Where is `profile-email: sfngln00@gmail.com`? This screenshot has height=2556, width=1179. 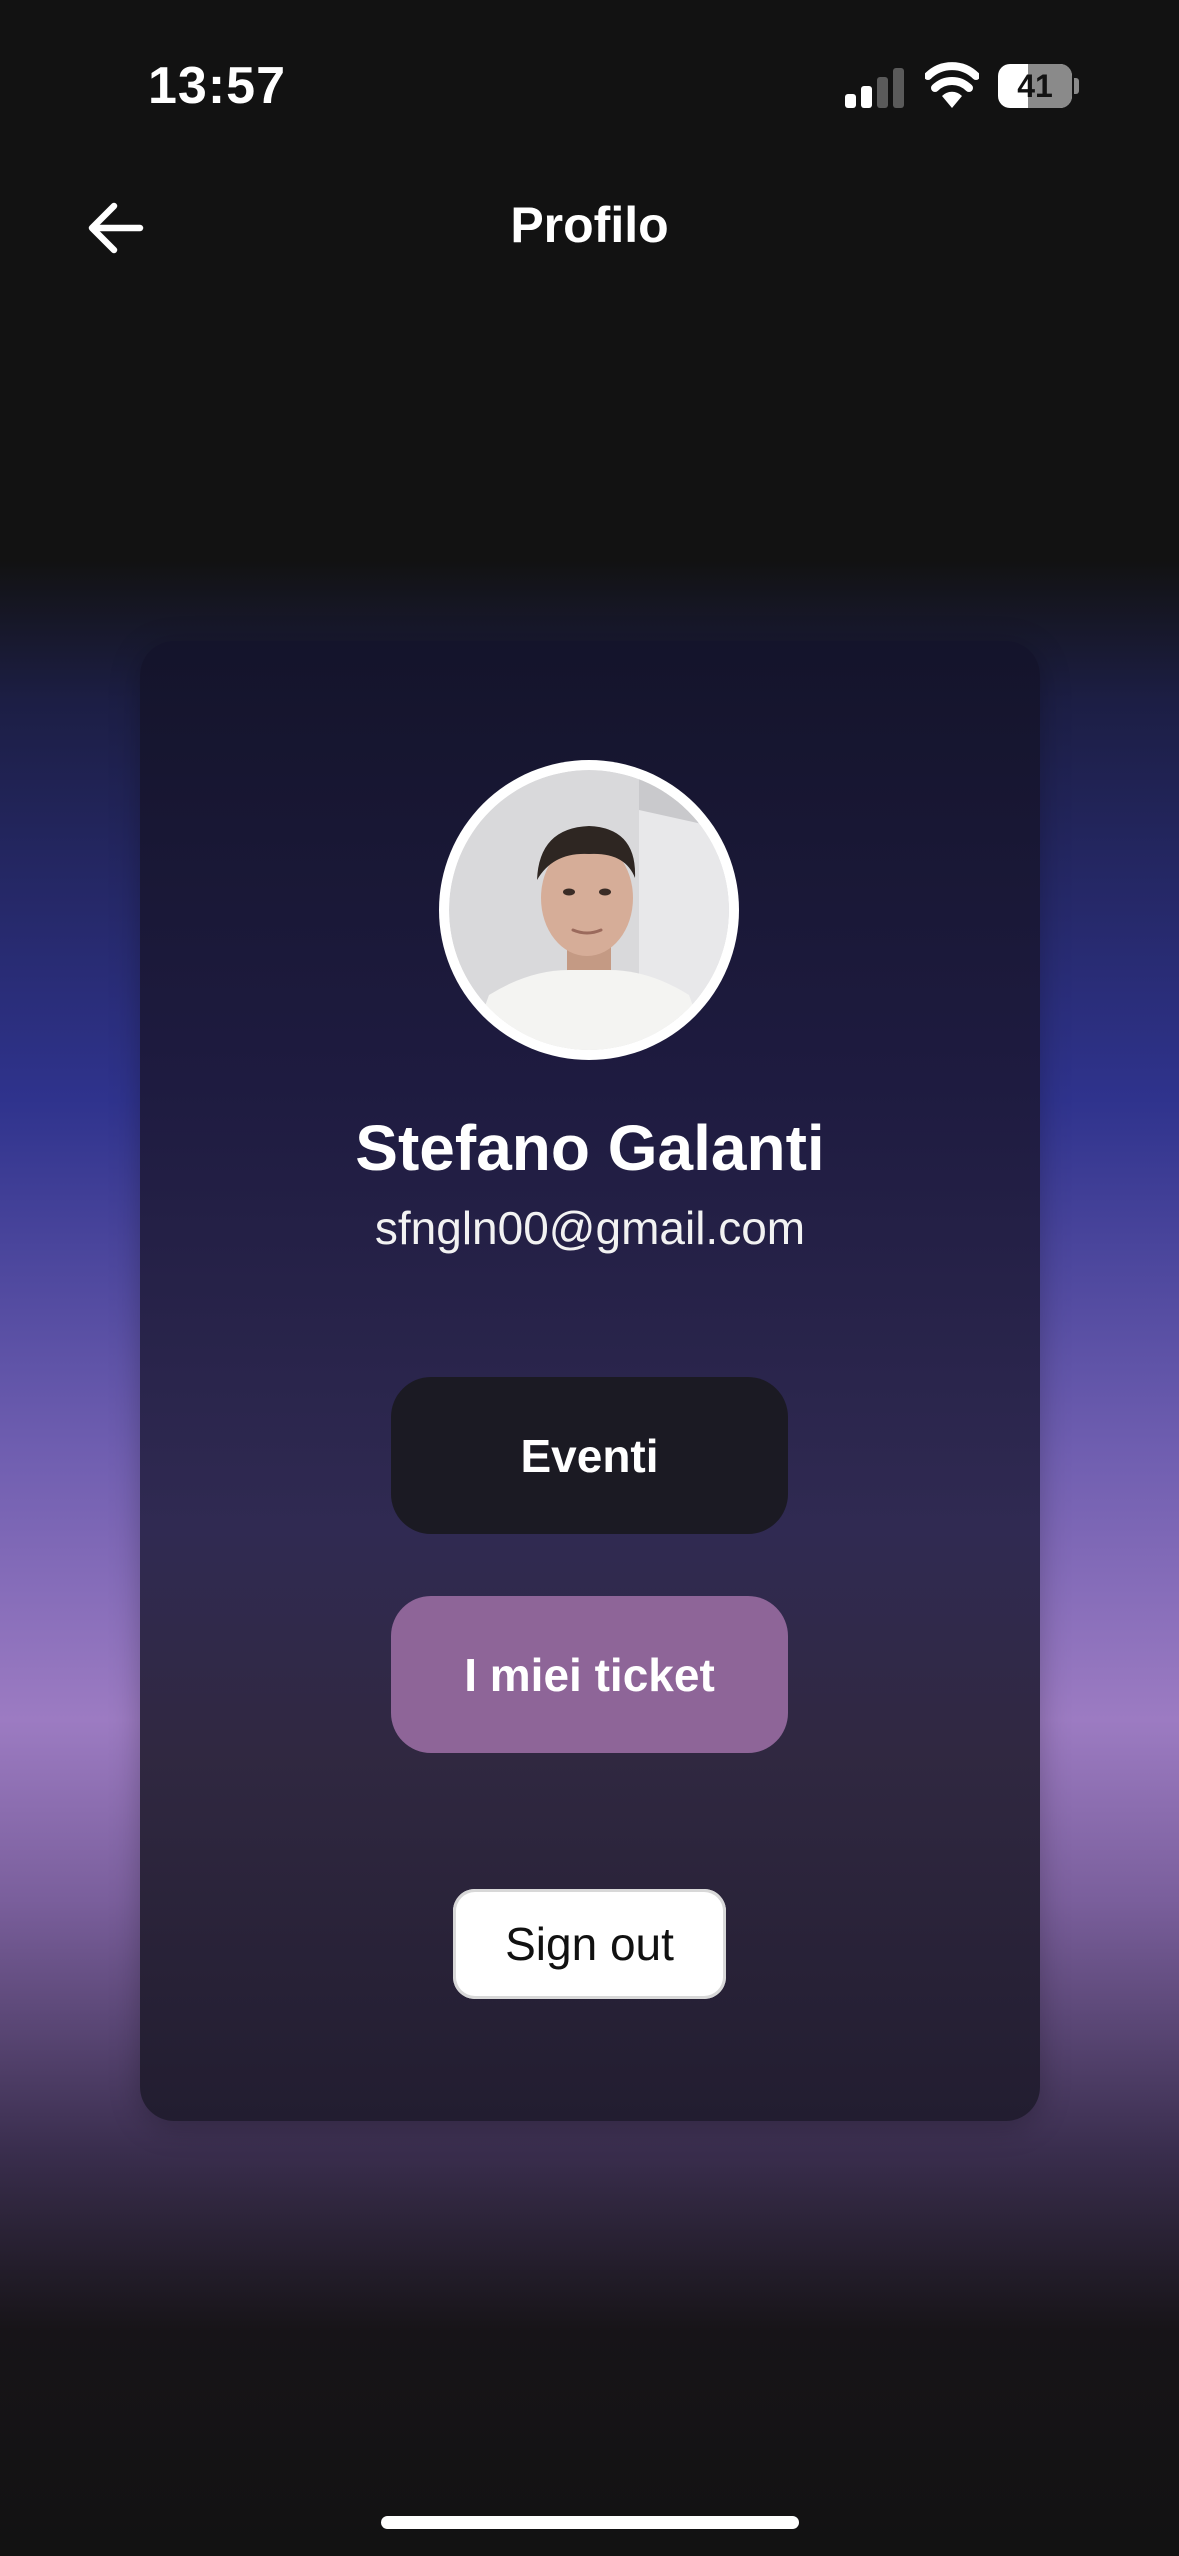
profile-email: sfngln00@gmail.com is located at coordinates (590, 1228).